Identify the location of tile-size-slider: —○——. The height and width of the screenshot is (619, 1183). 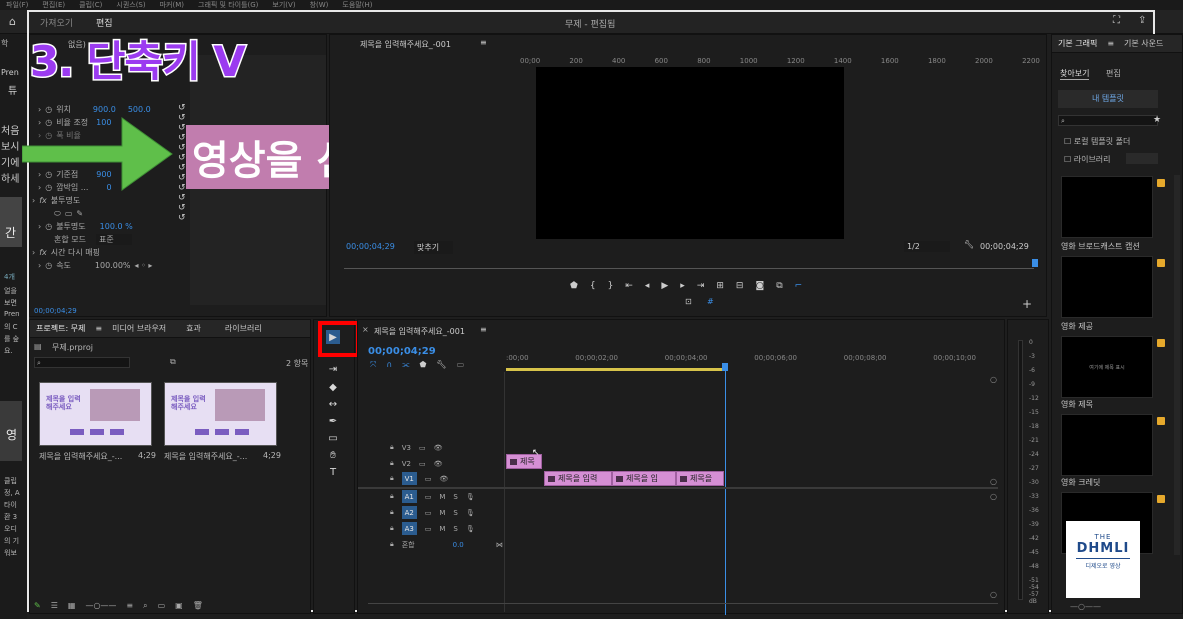
(1085, 606).